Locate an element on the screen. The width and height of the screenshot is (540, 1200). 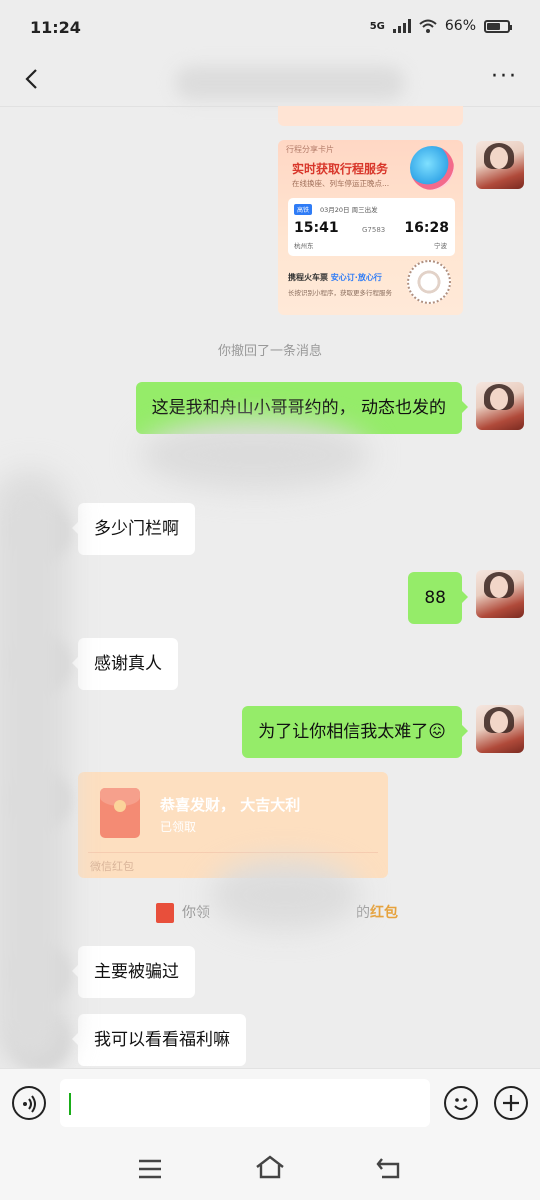
mascot-icon is located at coordinates (432, 168).